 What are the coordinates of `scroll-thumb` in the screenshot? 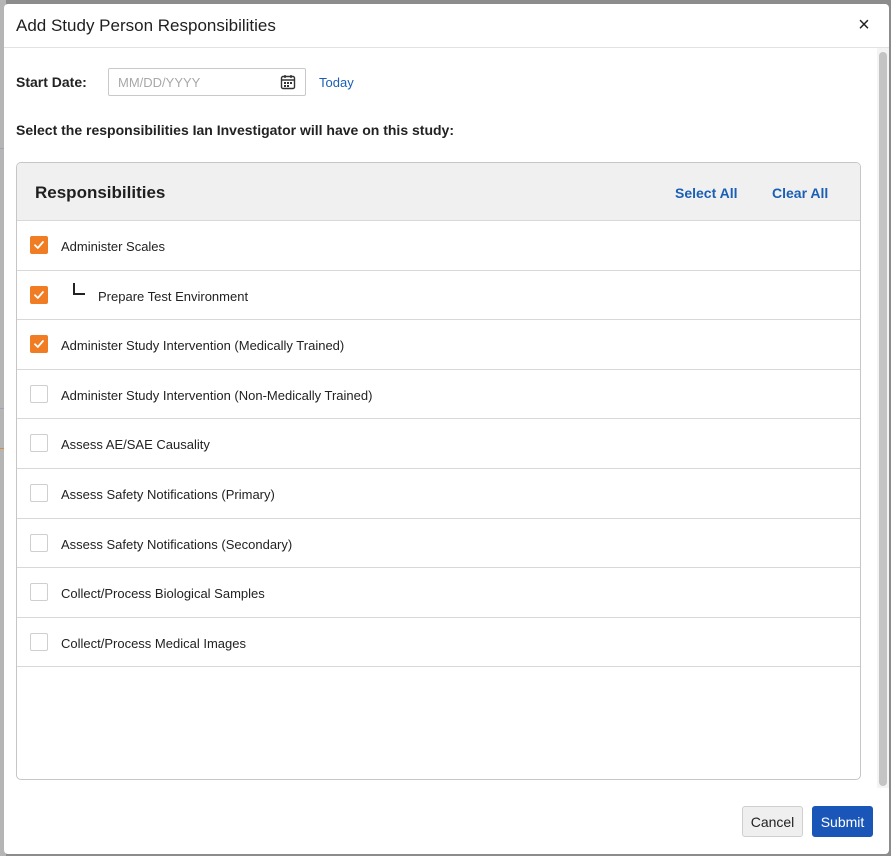 It's located at (883, 419).